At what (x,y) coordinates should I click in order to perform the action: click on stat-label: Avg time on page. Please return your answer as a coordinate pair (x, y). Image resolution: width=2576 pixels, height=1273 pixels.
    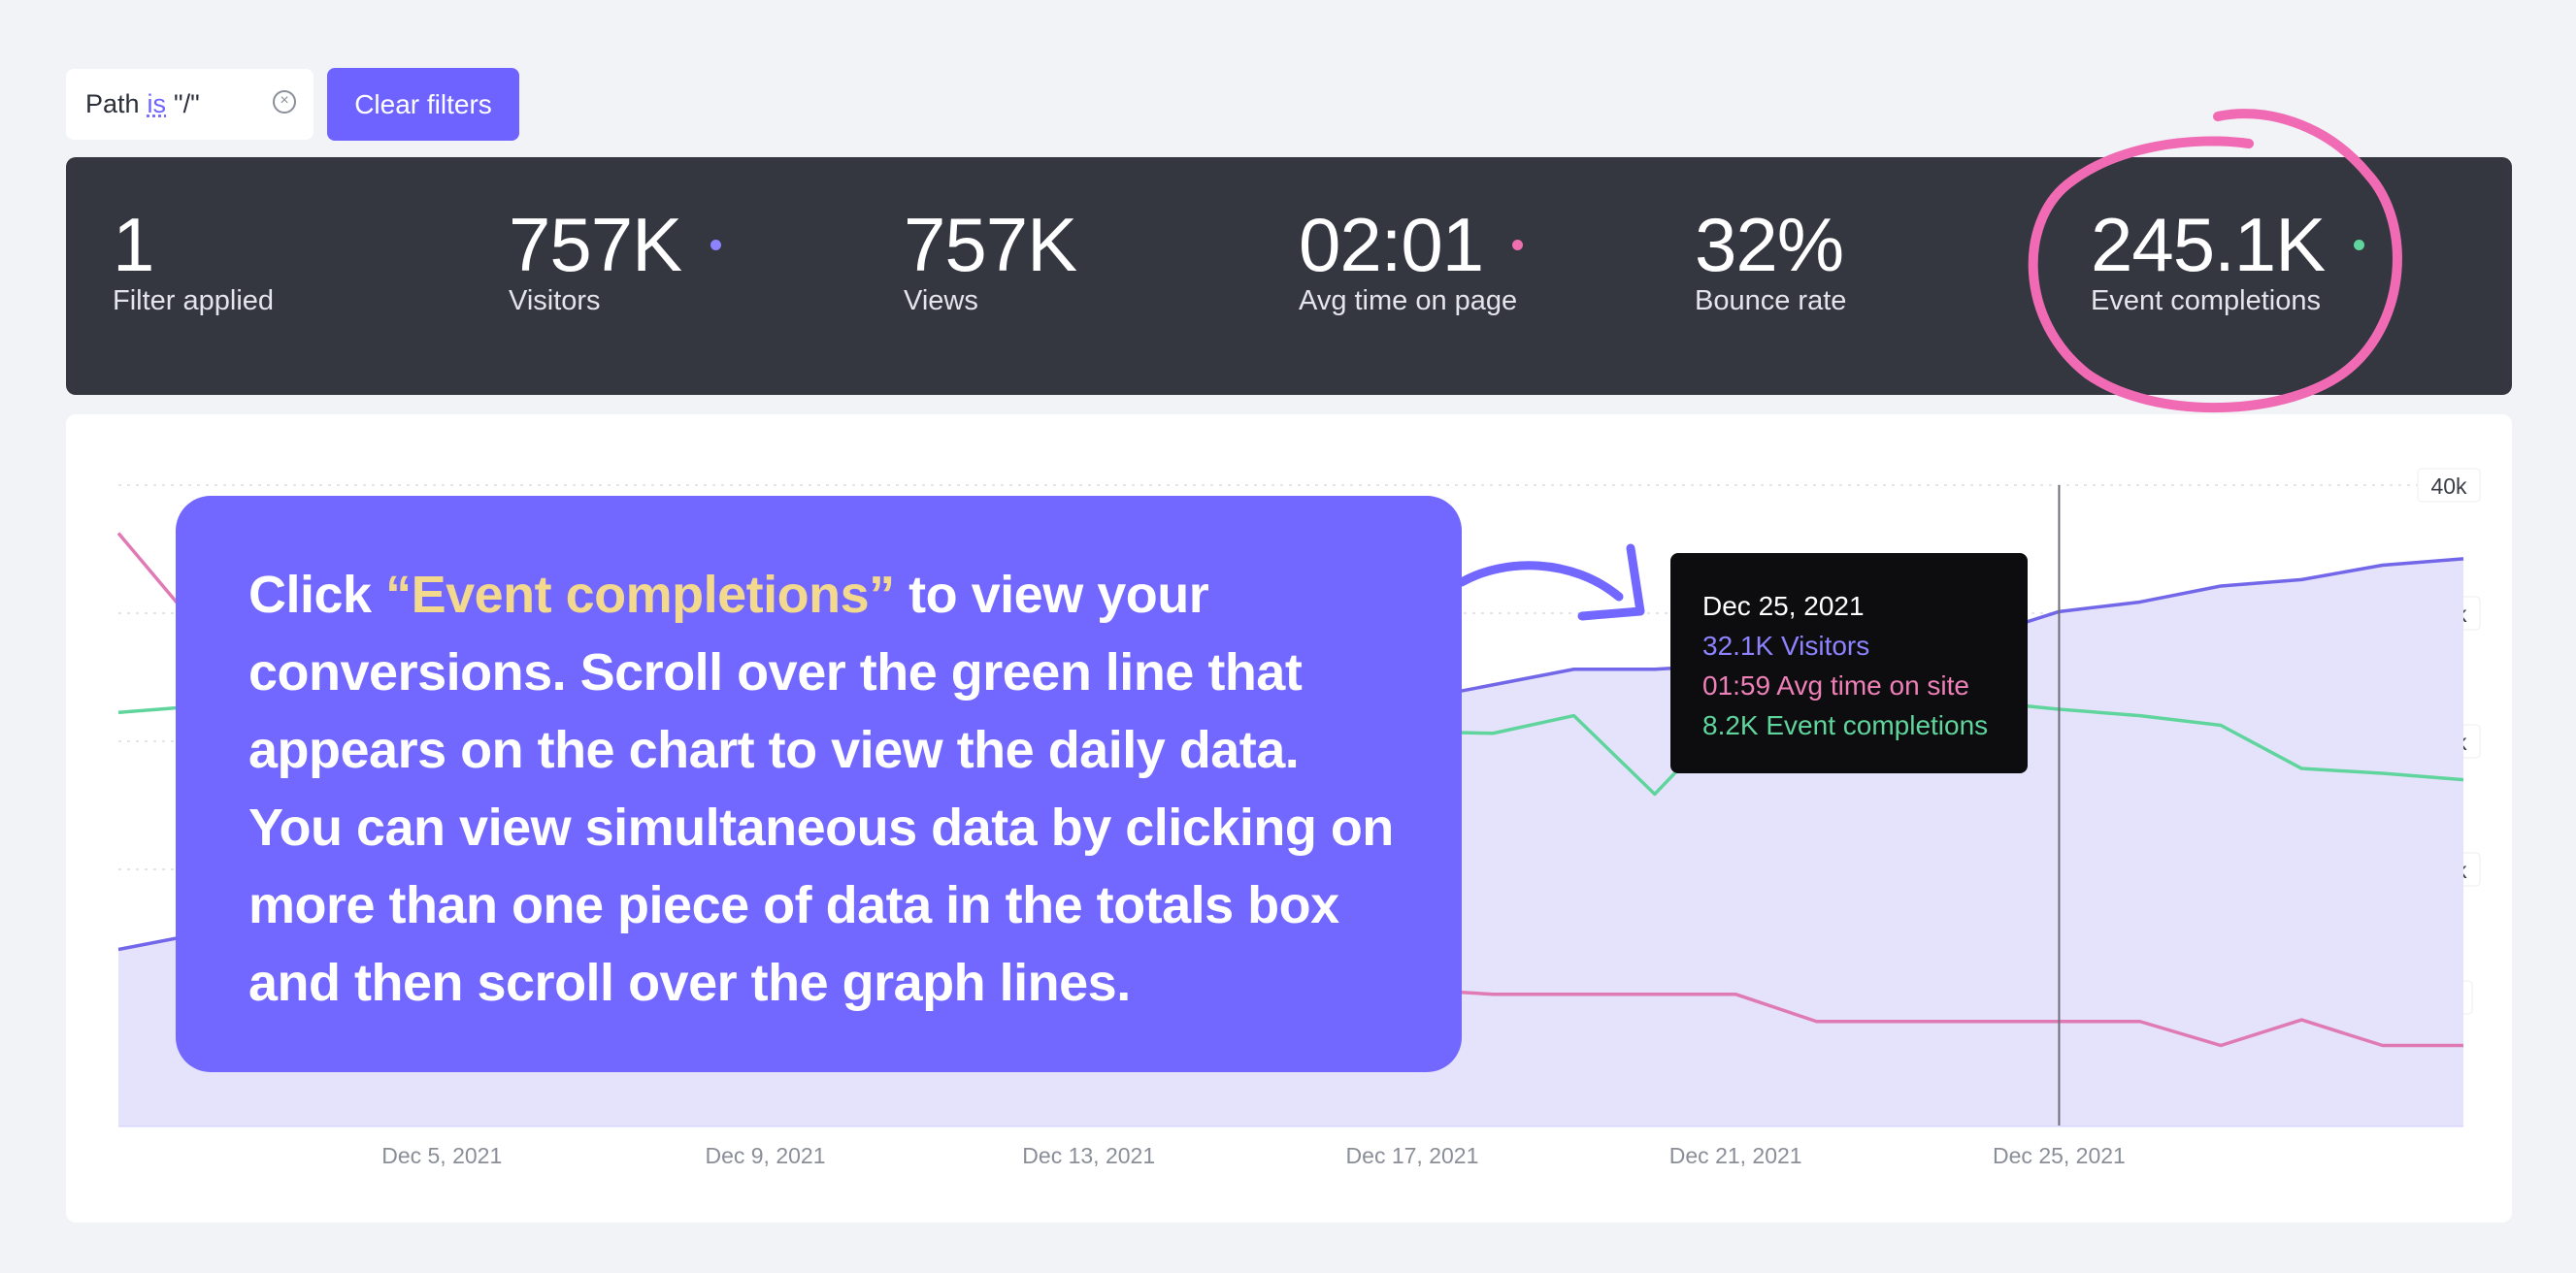
    Looking at the image, I should click on (1408, 300).